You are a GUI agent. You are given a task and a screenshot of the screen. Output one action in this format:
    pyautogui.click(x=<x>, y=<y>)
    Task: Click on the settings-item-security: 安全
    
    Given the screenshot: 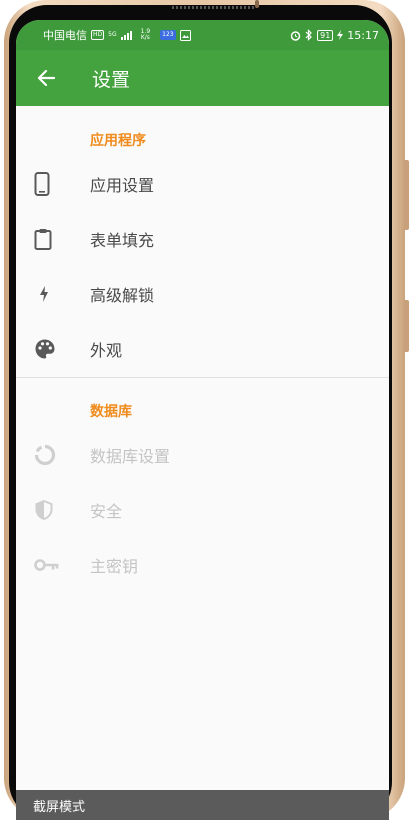 What is the action you would take?
    pyautogui.click(x=202, y=509)
    